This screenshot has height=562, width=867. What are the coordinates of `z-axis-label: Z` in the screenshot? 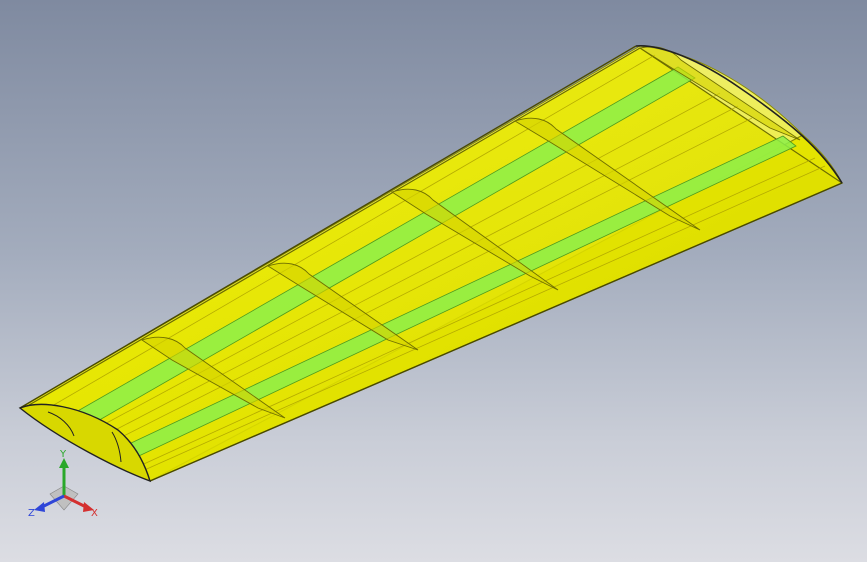 It's located at (31, 513).